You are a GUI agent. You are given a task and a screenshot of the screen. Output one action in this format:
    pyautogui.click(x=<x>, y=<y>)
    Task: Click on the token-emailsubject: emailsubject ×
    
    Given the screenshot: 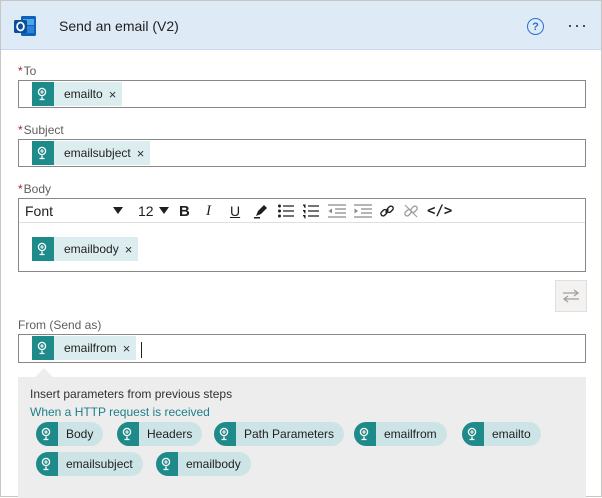 What is the action you would take?
    pyautogui.click(x=91, y=153)
    